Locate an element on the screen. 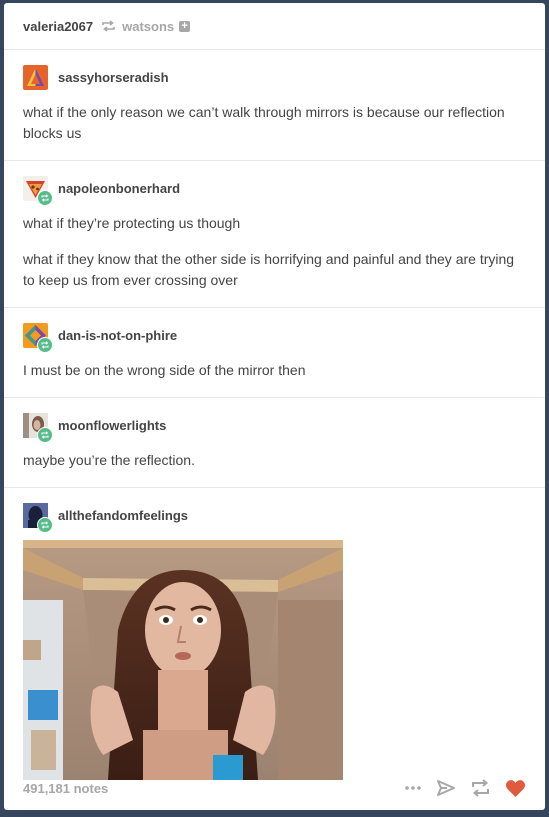  entry-username: dan-is-not-on-phire is located at coordinates (117, 335).